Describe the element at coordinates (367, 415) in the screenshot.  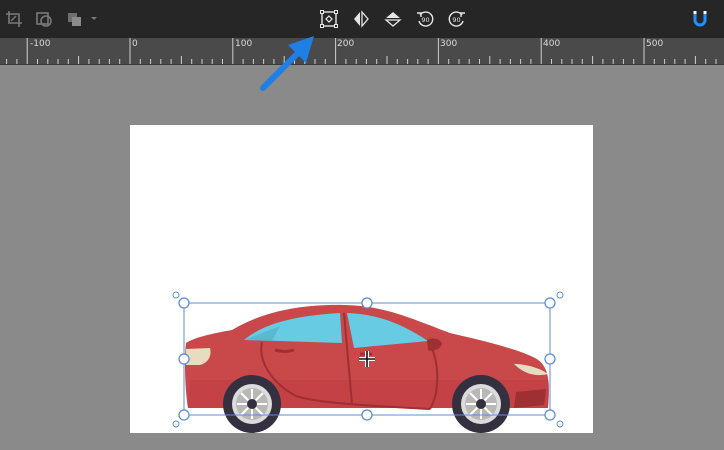
I see `resize-handle-bottom` at that location.